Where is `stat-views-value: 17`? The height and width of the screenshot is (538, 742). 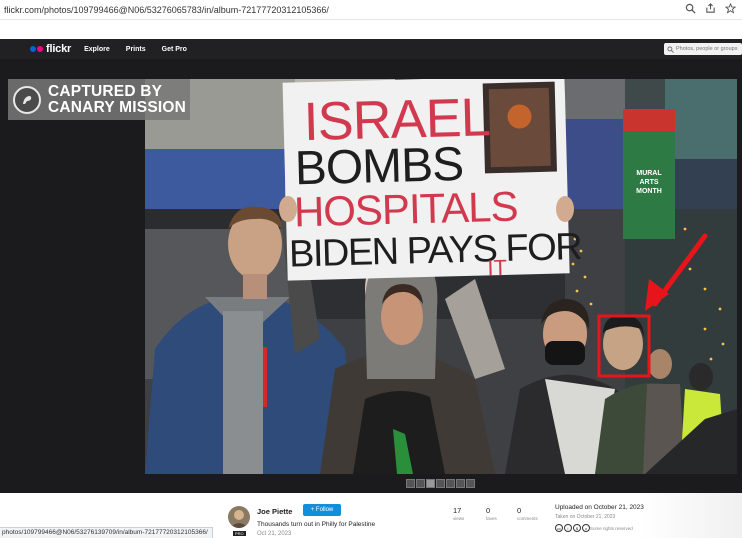
stat-views-value: 17 is located at coordinates (457, 510).